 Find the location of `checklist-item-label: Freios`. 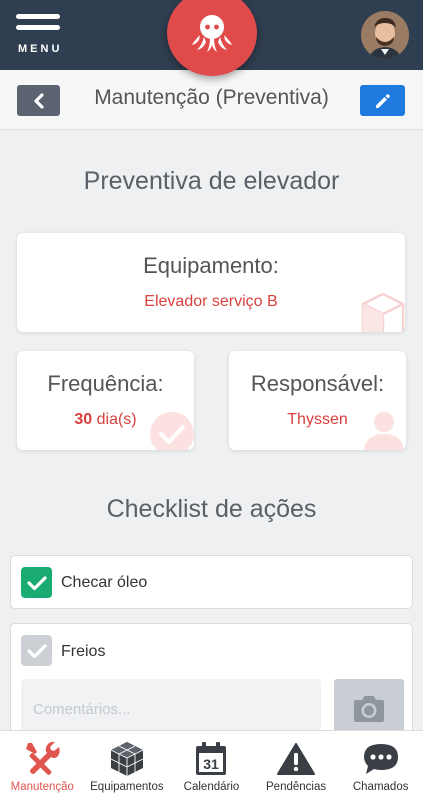

checklist-item-label: Freios is located at coordinates (83, 651).